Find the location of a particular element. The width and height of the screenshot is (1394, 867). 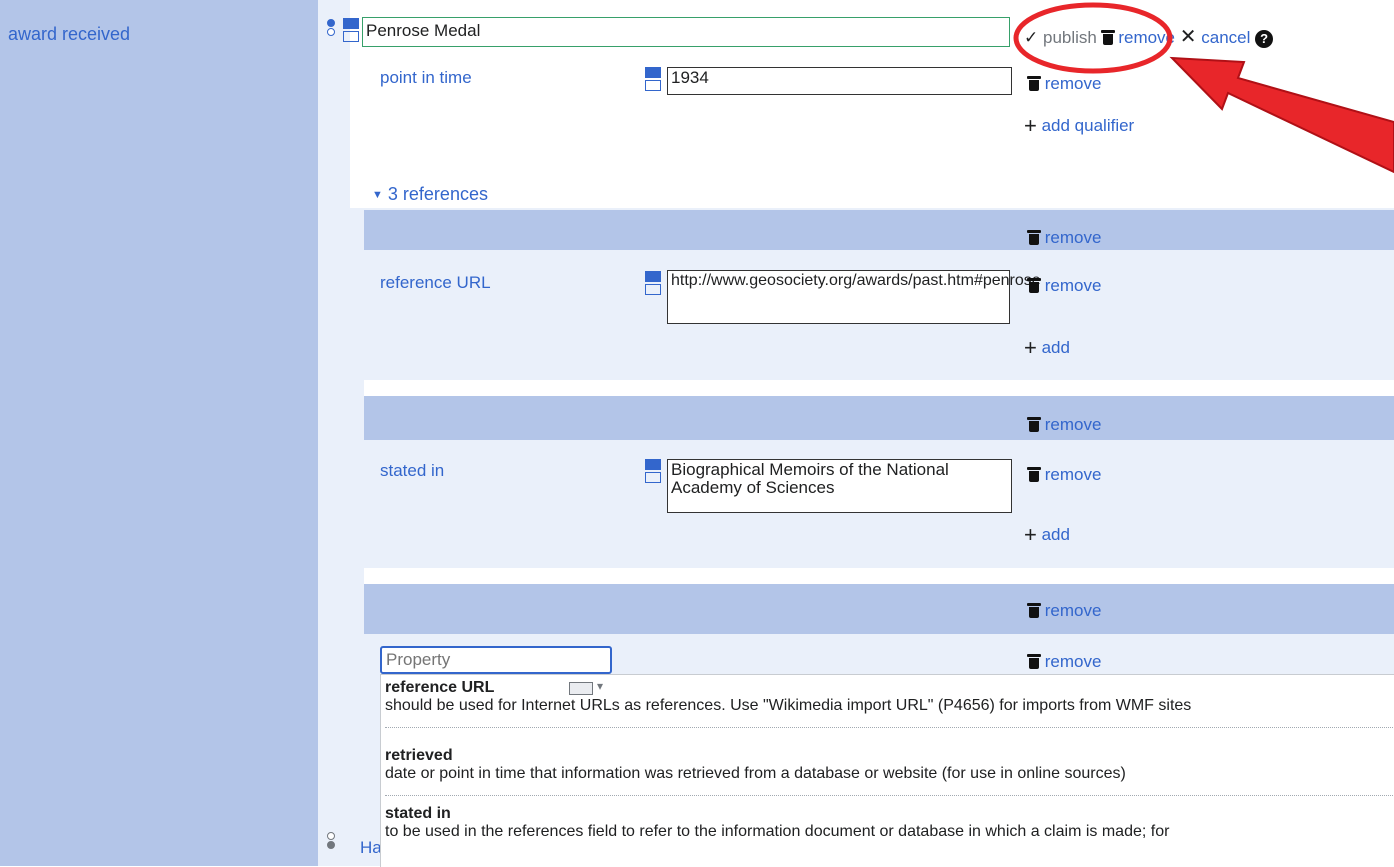

red-arrow is located at coordinates (1281, 115).